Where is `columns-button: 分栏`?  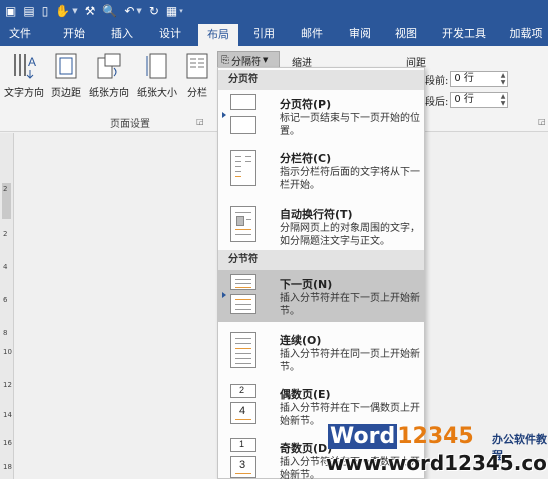 columns-button: 分栏 is located at coordinates (197, 75).